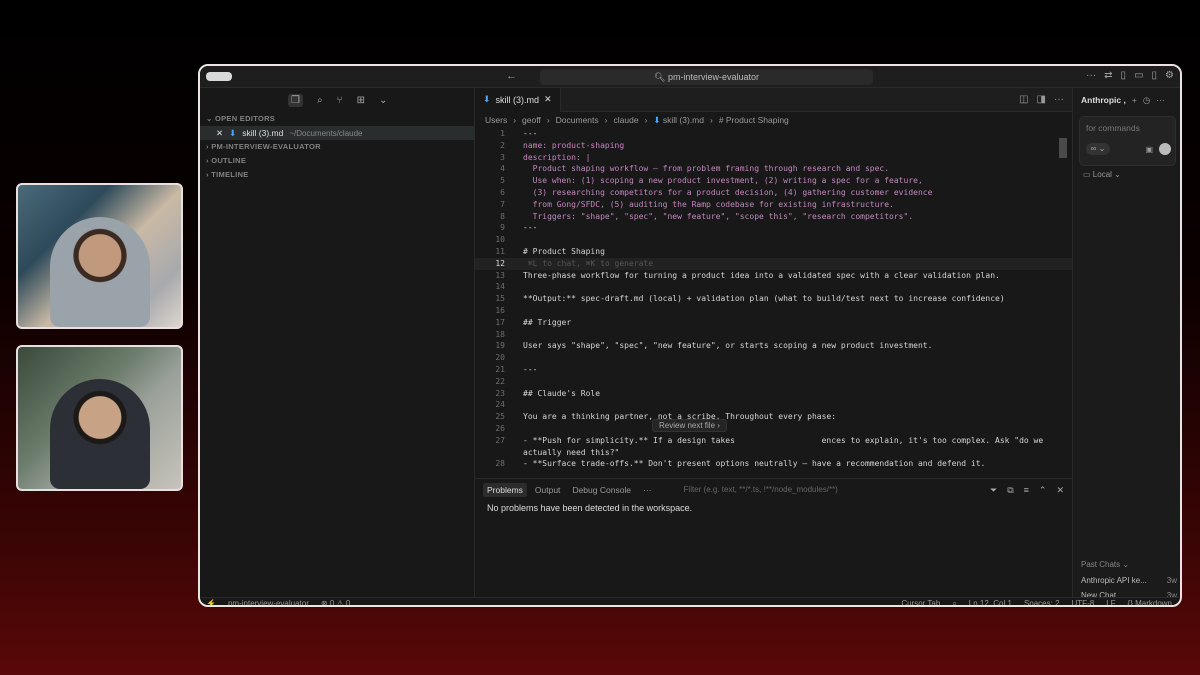  I want to click on breadcrumb-item: claude, so click(626, 120).